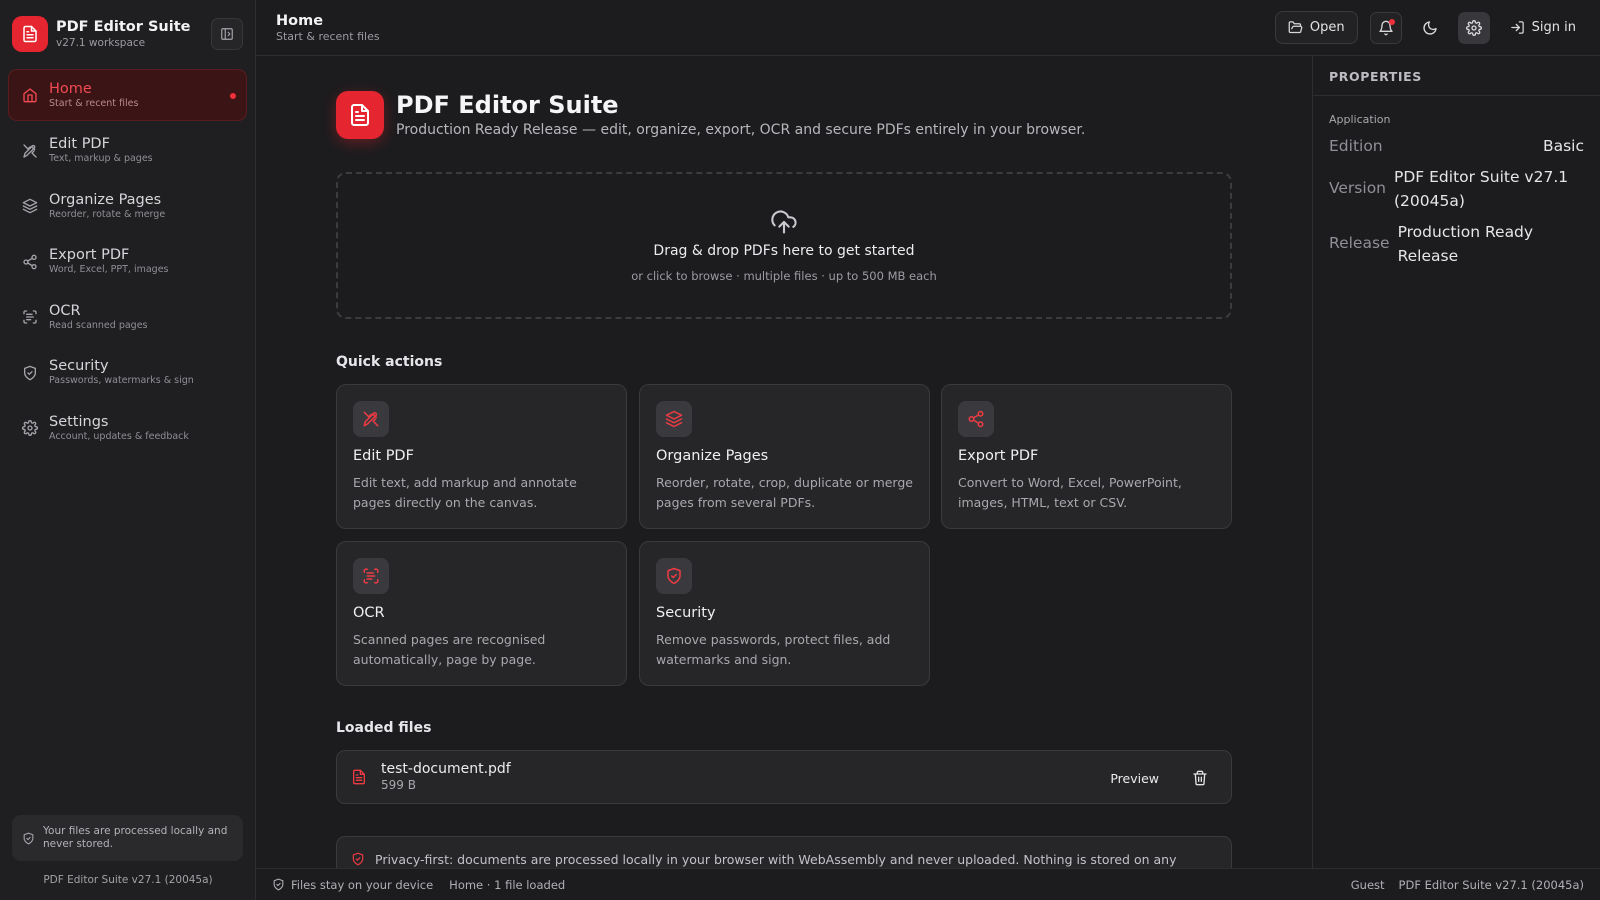 Image resolution: width=1600 pixels, height=900 pixels. I want to click on loaded-files-heading: Loaded files, so click(384, 728).